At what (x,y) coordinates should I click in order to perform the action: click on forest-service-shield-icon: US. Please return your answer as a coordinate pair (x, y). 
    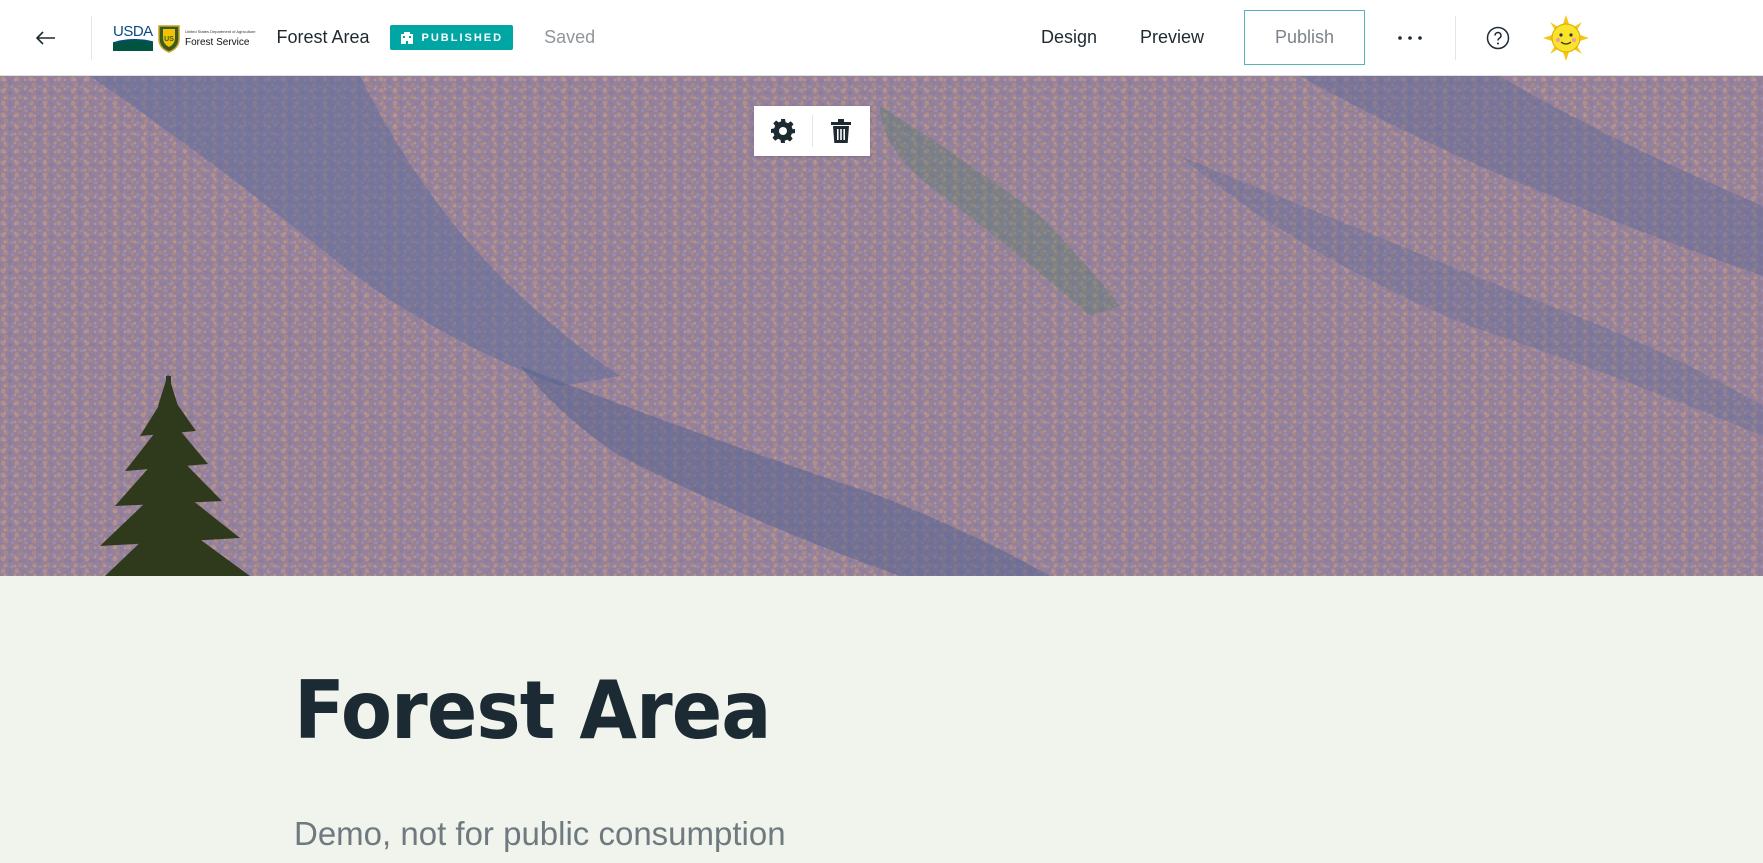
    Looking at the image, I should click on (169, 38).